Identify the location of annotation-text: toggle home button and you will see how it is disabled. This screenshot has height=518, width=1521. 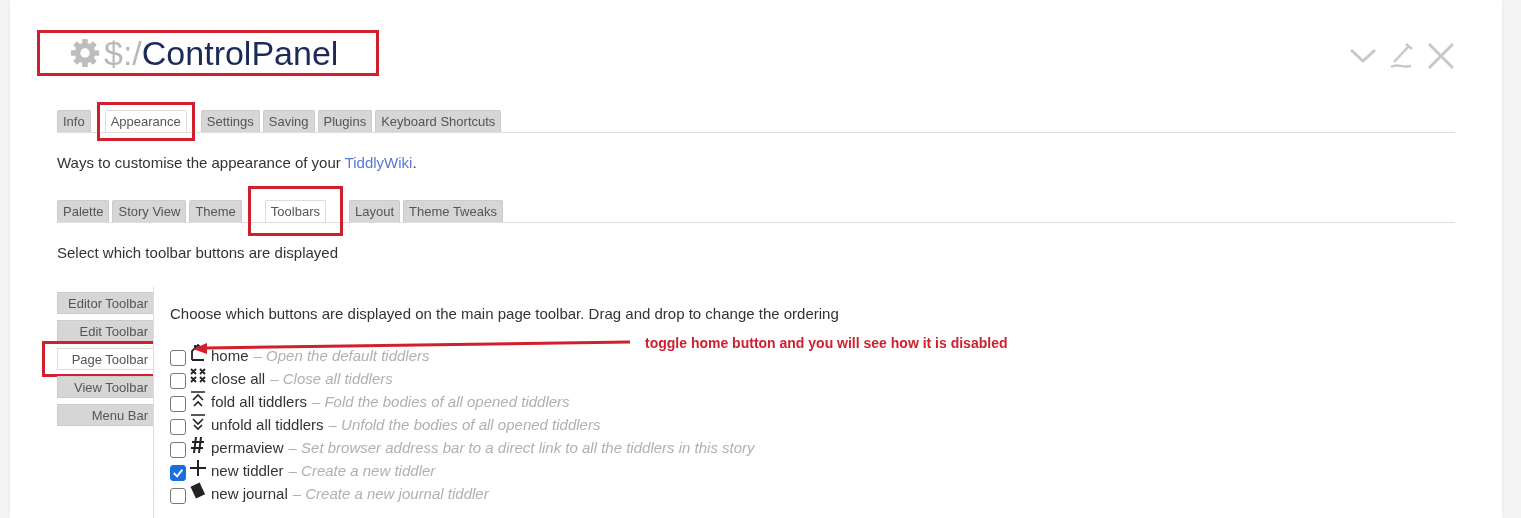
(826, 343).